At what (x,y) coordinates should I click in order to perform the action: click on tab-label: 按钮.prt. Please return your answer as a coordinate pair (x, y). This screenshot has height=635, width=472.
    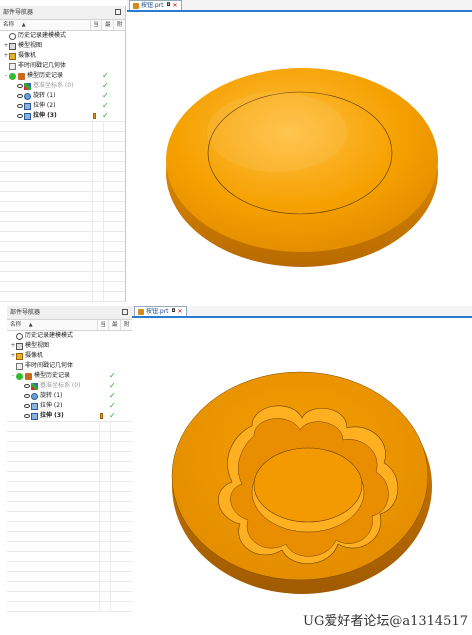
    Looking at the image, I should click on (152, 5).